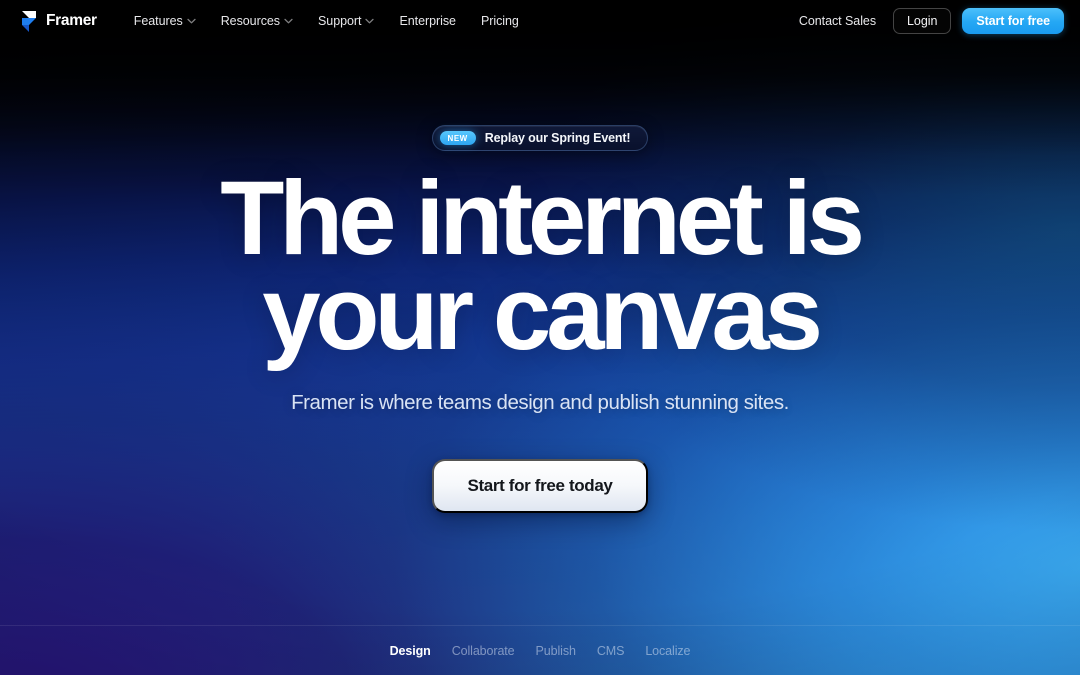 This screenshot has width=1080, height=675. I want to click on nav-item-support: Support, so click(346, 21).